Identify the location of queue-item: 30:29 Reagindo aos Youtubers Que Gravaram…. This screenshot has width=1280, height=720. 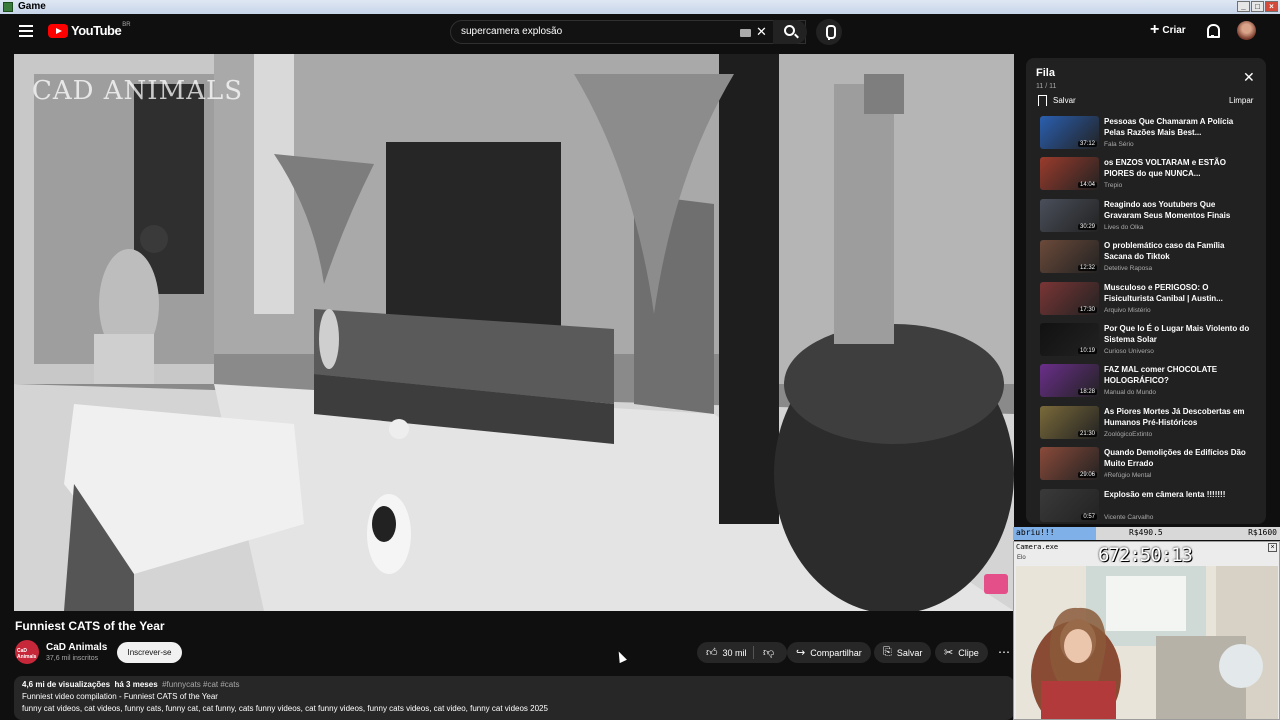
(1150, 219).